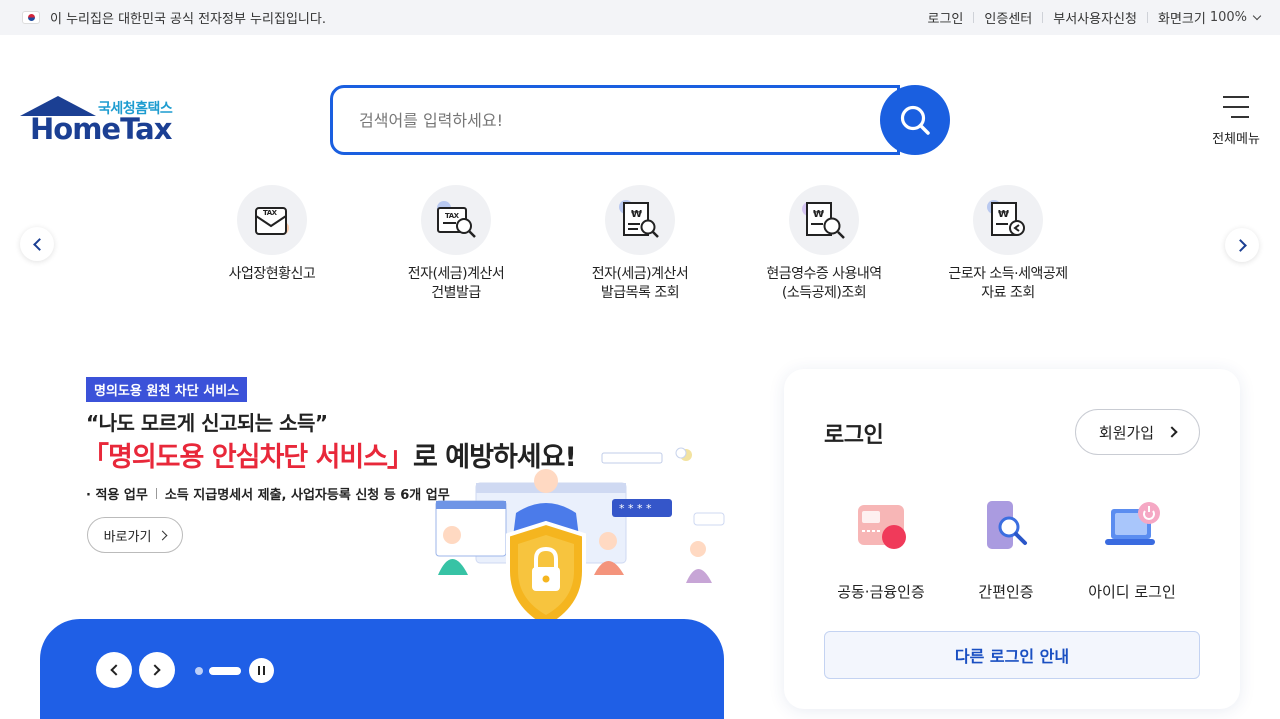 This screenshot has width=1280, height=719. I want to click on tax-invoice-search-icon: TAX, so click(456, 219).